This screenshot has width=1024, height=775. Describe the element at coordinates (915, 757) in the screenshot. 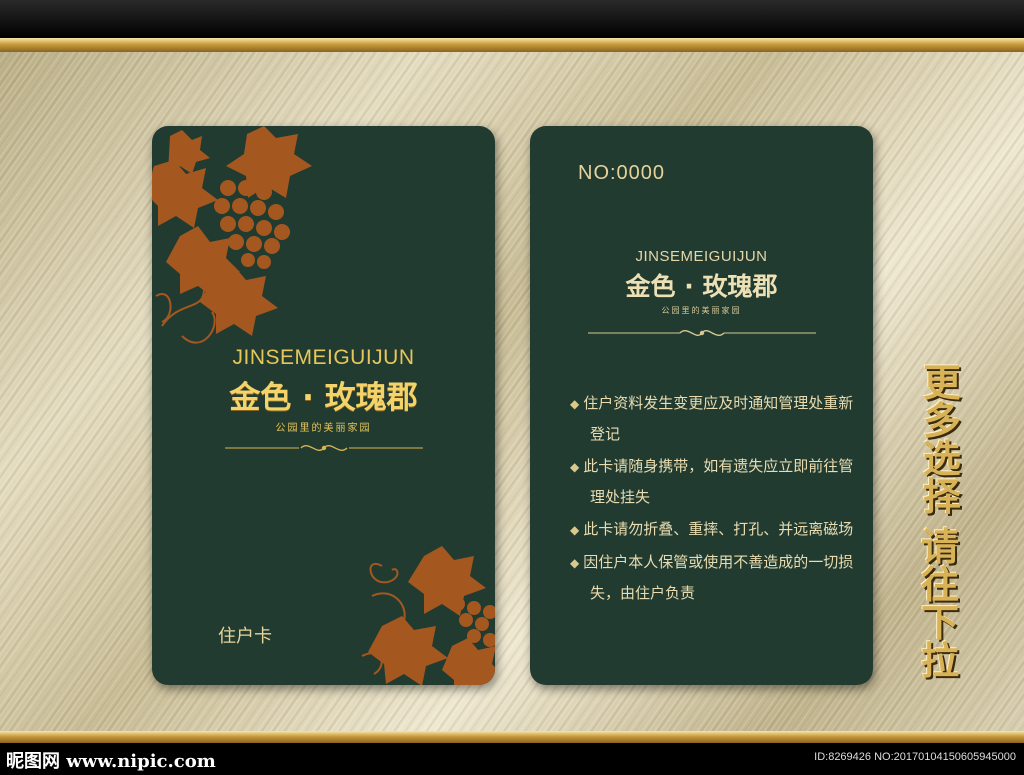

I see `image-id-text: ID:8269426 NO:20170104150605945000` at that location.